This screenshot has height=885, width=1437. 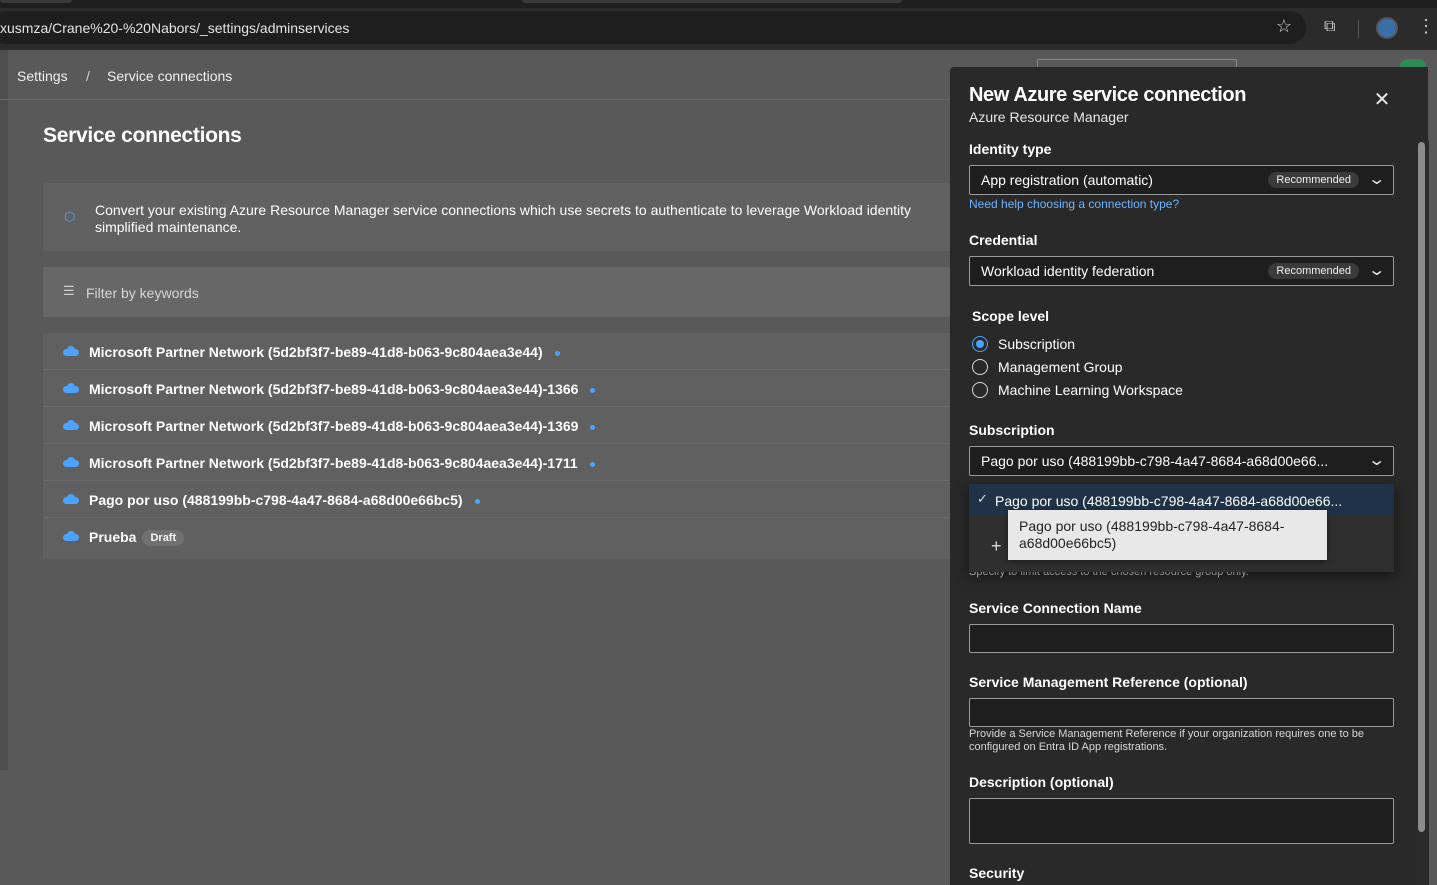 I want to click on radio-label: Subscription, so click(x=1037, y=344).